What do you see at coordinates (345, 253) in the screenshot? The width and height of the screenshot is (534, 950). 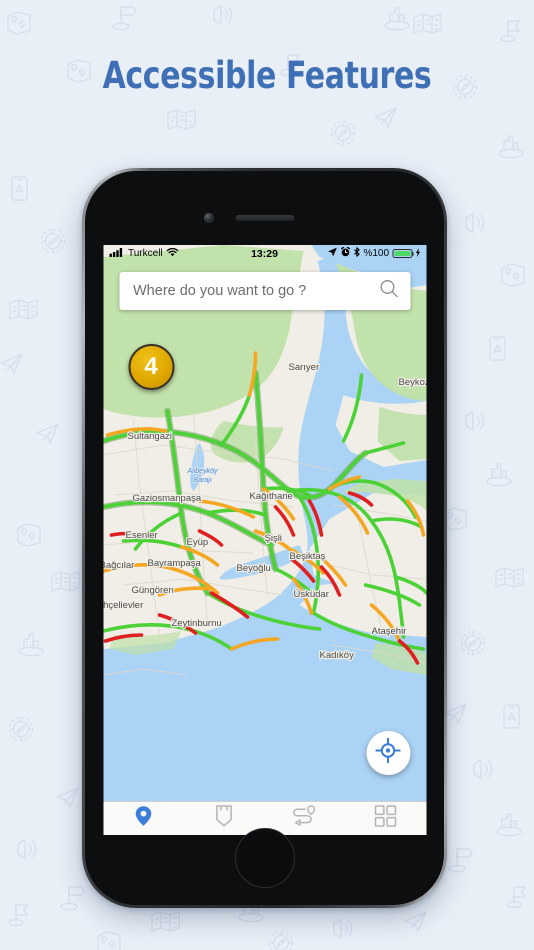 I see `alarm-clock-icon` at bounding box center [345, 253].